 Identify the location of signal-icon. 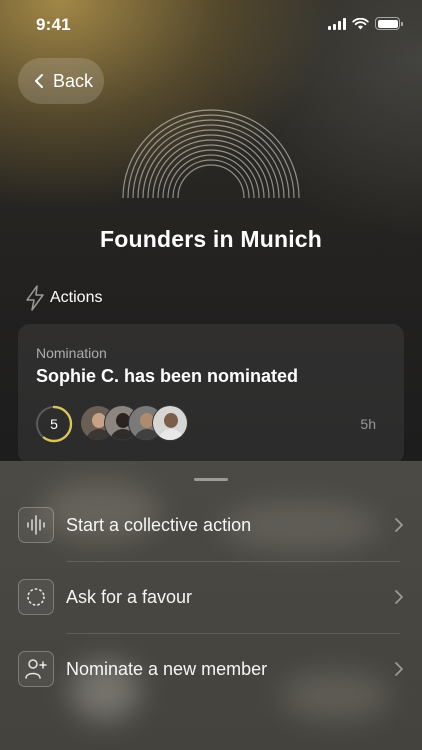
(337, 23).